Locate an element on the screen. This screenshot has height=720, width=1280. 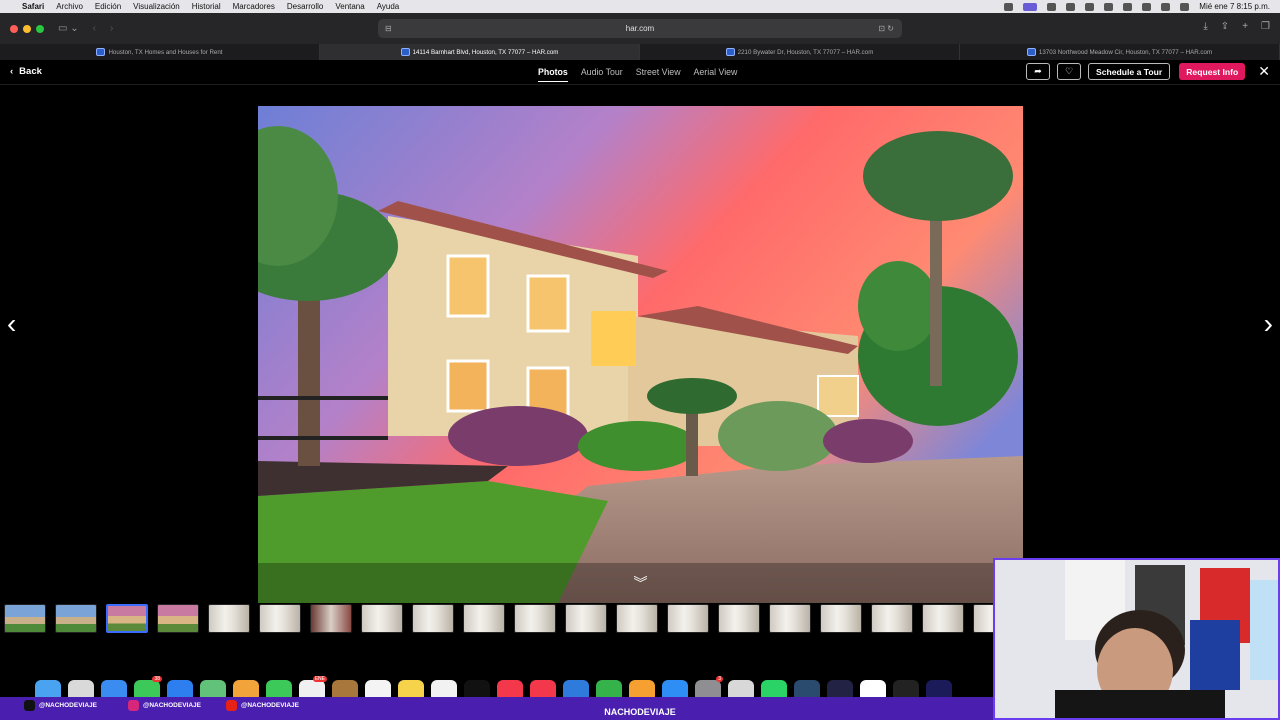
close-icon: ✕ is located at coordinates (1264, 71).